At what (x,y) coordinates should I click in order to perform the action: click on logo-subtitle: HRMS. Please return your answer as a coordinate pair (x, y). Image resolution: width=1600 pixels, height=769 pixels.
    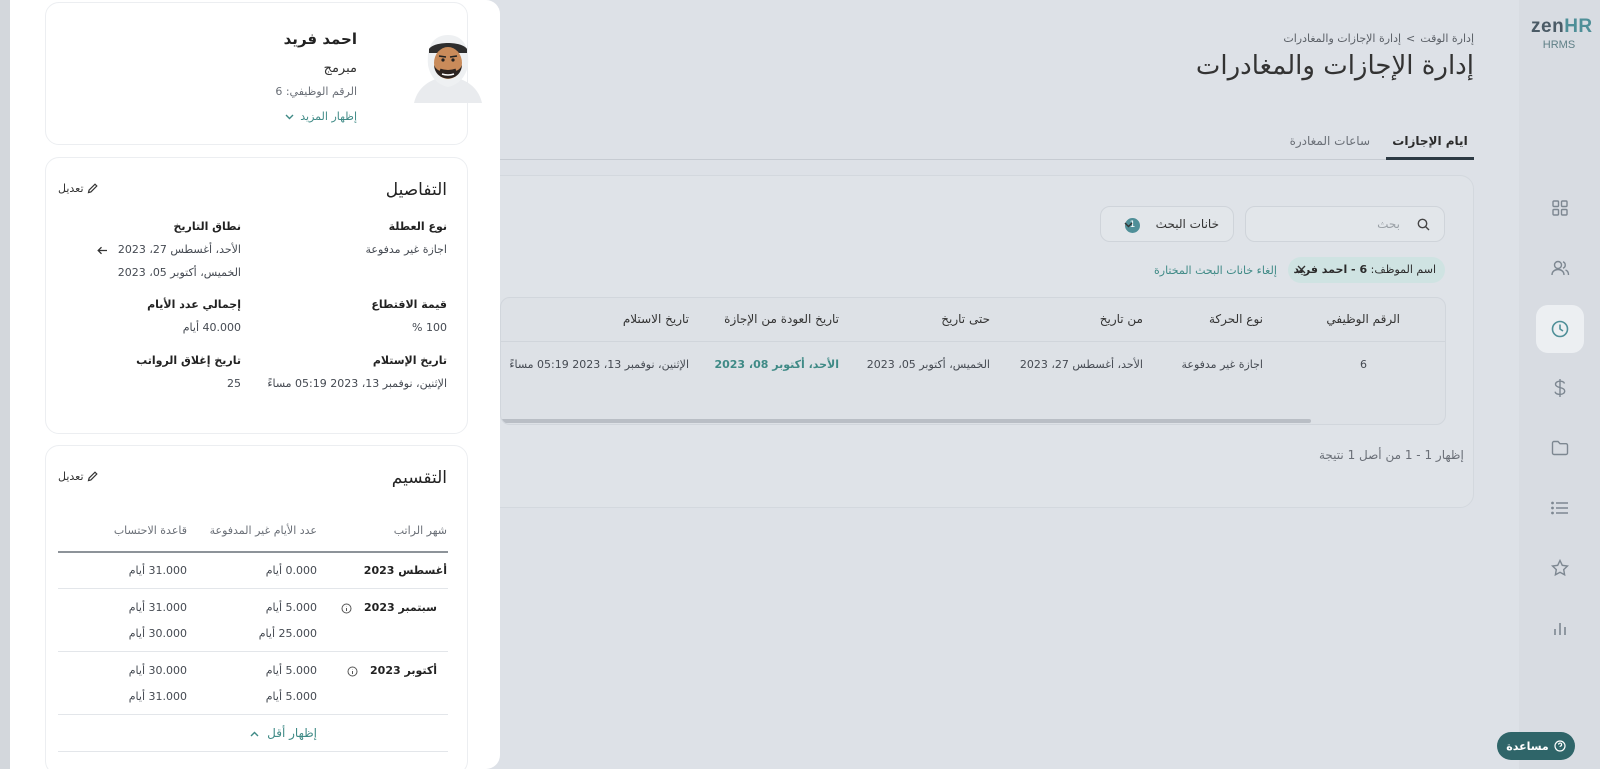
    Looking at the image, I should click on (1559, 45).